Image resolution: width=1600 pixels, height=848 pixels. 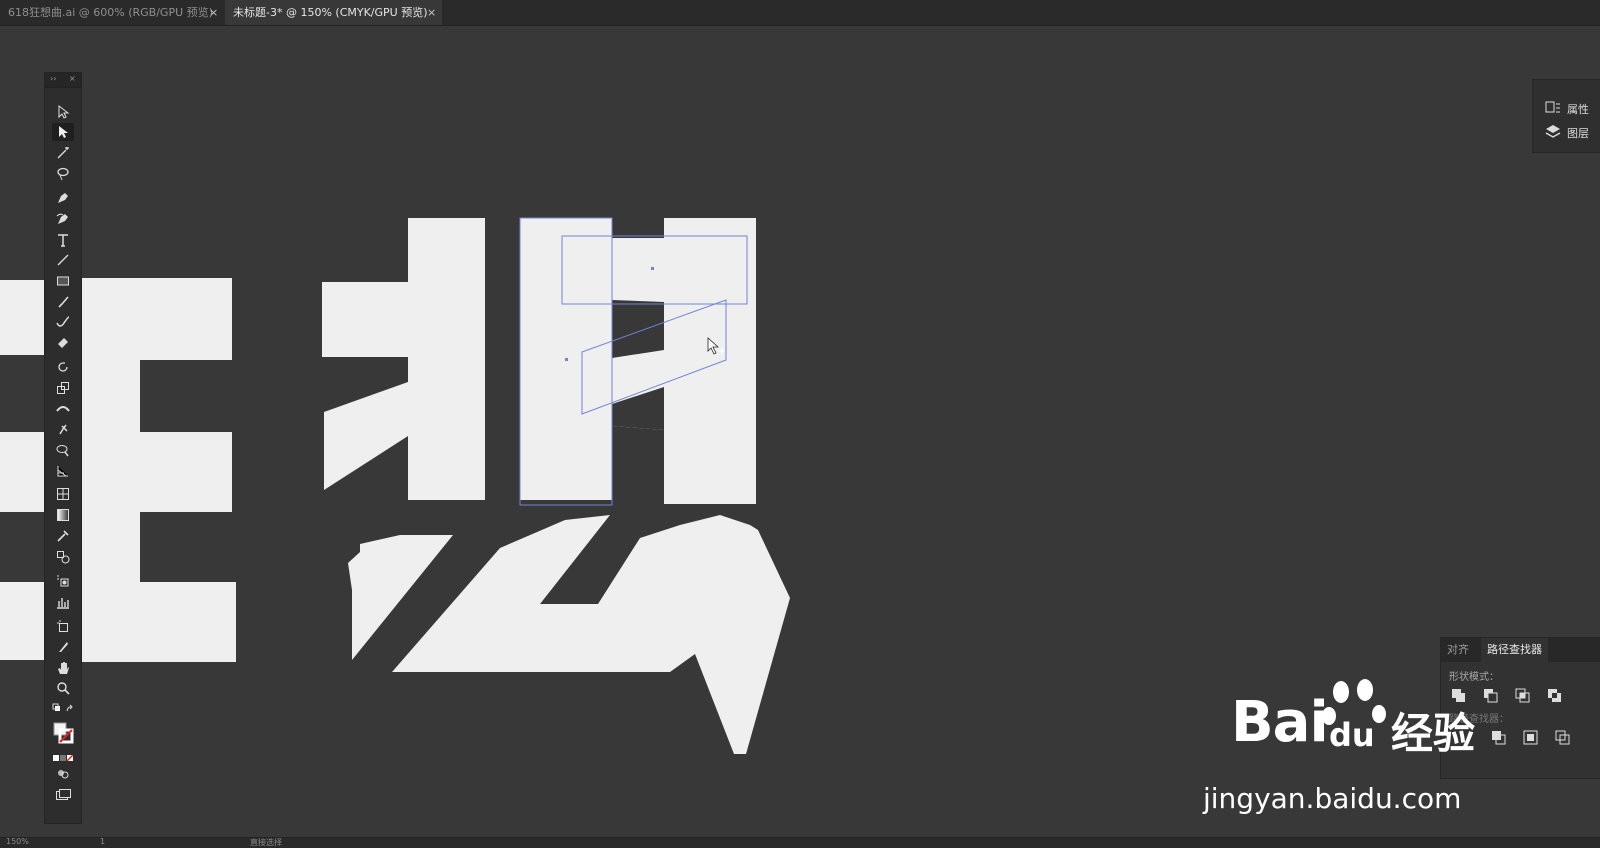 I want to click on paintbrush-tool, so click(x=63, y=302).